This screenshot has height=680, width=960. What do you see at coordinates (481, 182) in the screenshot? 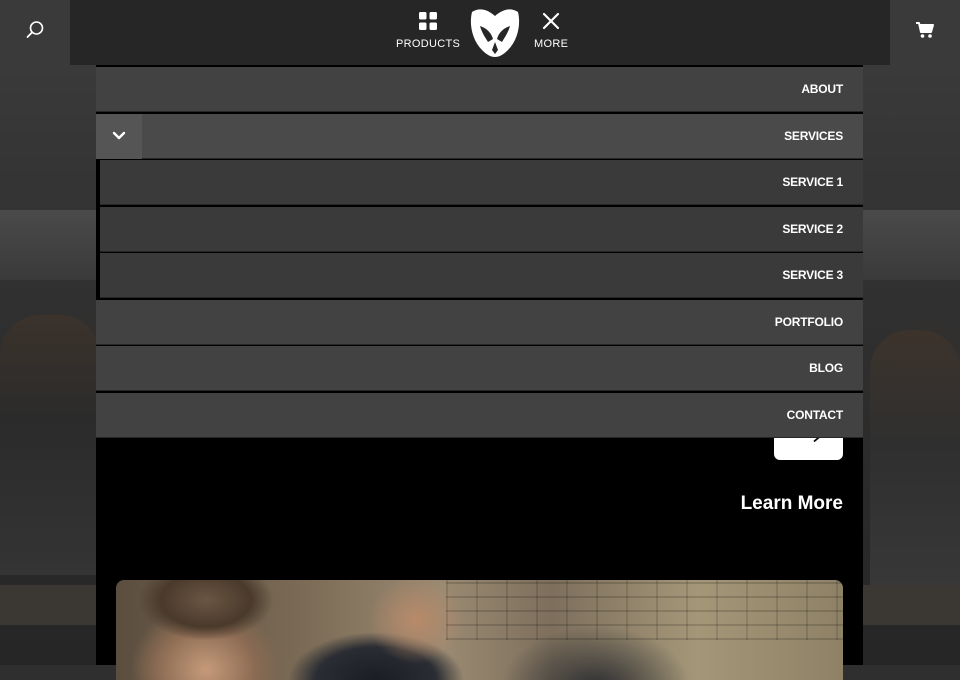
I see `menu-item-service-1: SERVICE 1` at bounding box center [481, 182].